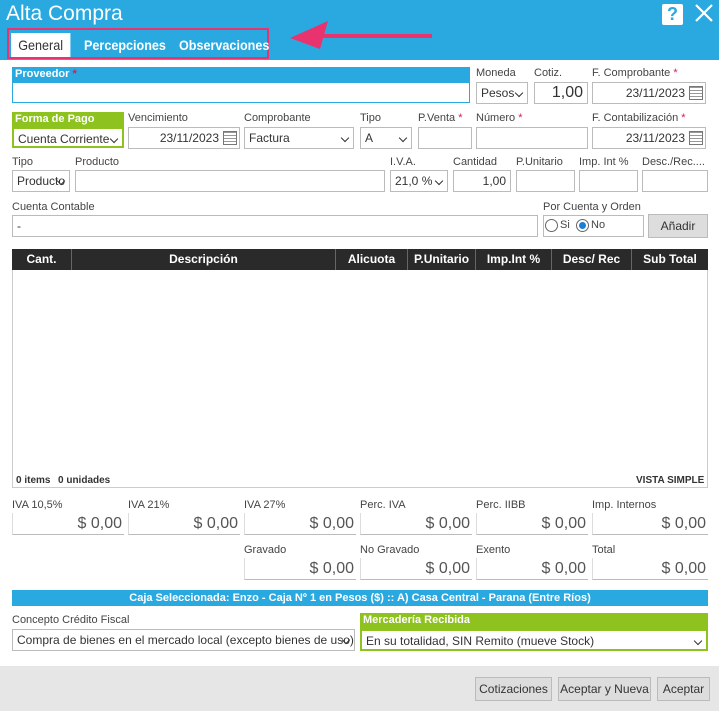  I want to click on perc-iva-label: Perc. IVA, so click(383, 505).